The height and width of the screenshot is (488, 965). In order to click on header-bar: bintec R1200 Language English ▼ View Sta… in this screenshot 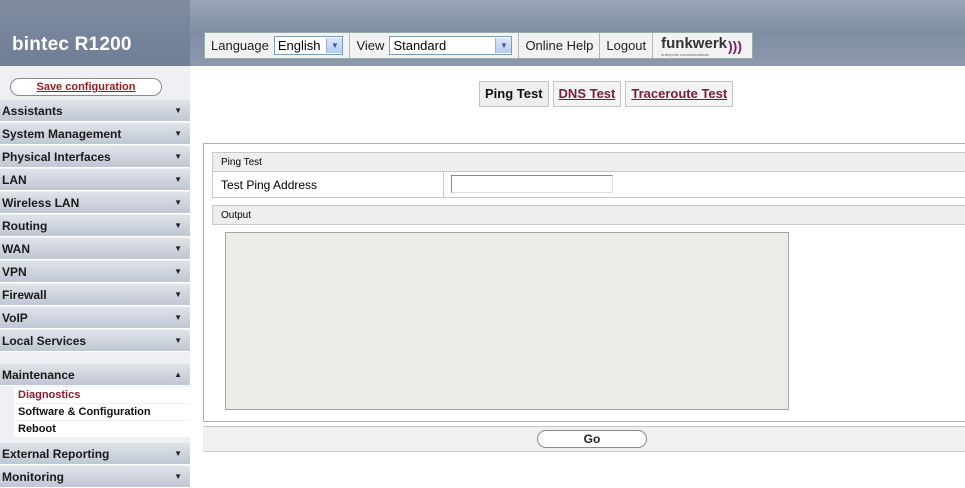, I will do `click(482, 33)`.